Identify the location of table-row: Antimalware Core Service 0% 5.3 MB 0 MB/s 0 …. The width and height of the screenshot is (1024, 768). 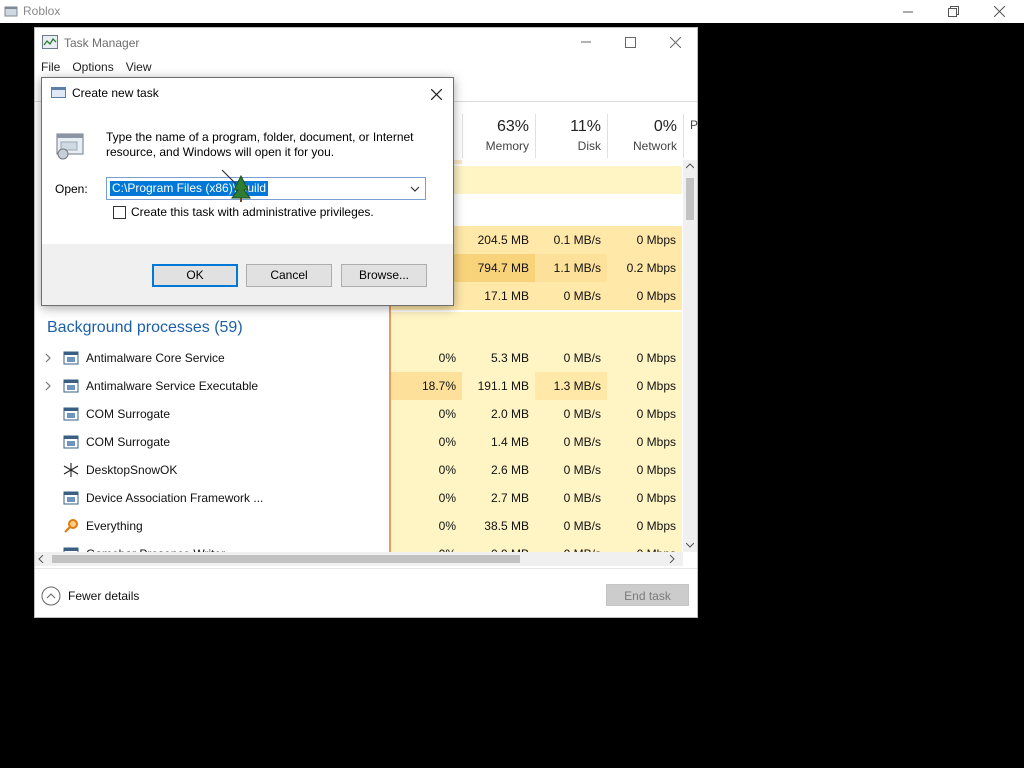
(359, 358).